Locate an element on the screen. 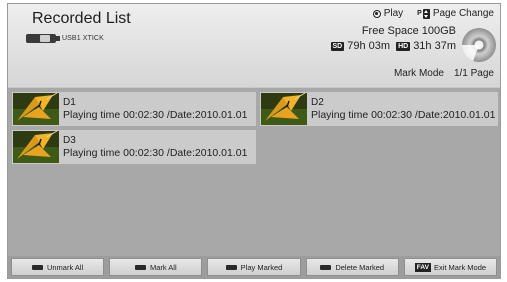 The width and height of the screenshot is (507, 282). mark-mode-status: Mark Mode 1/1 Page is located at coordinates (444, 73).